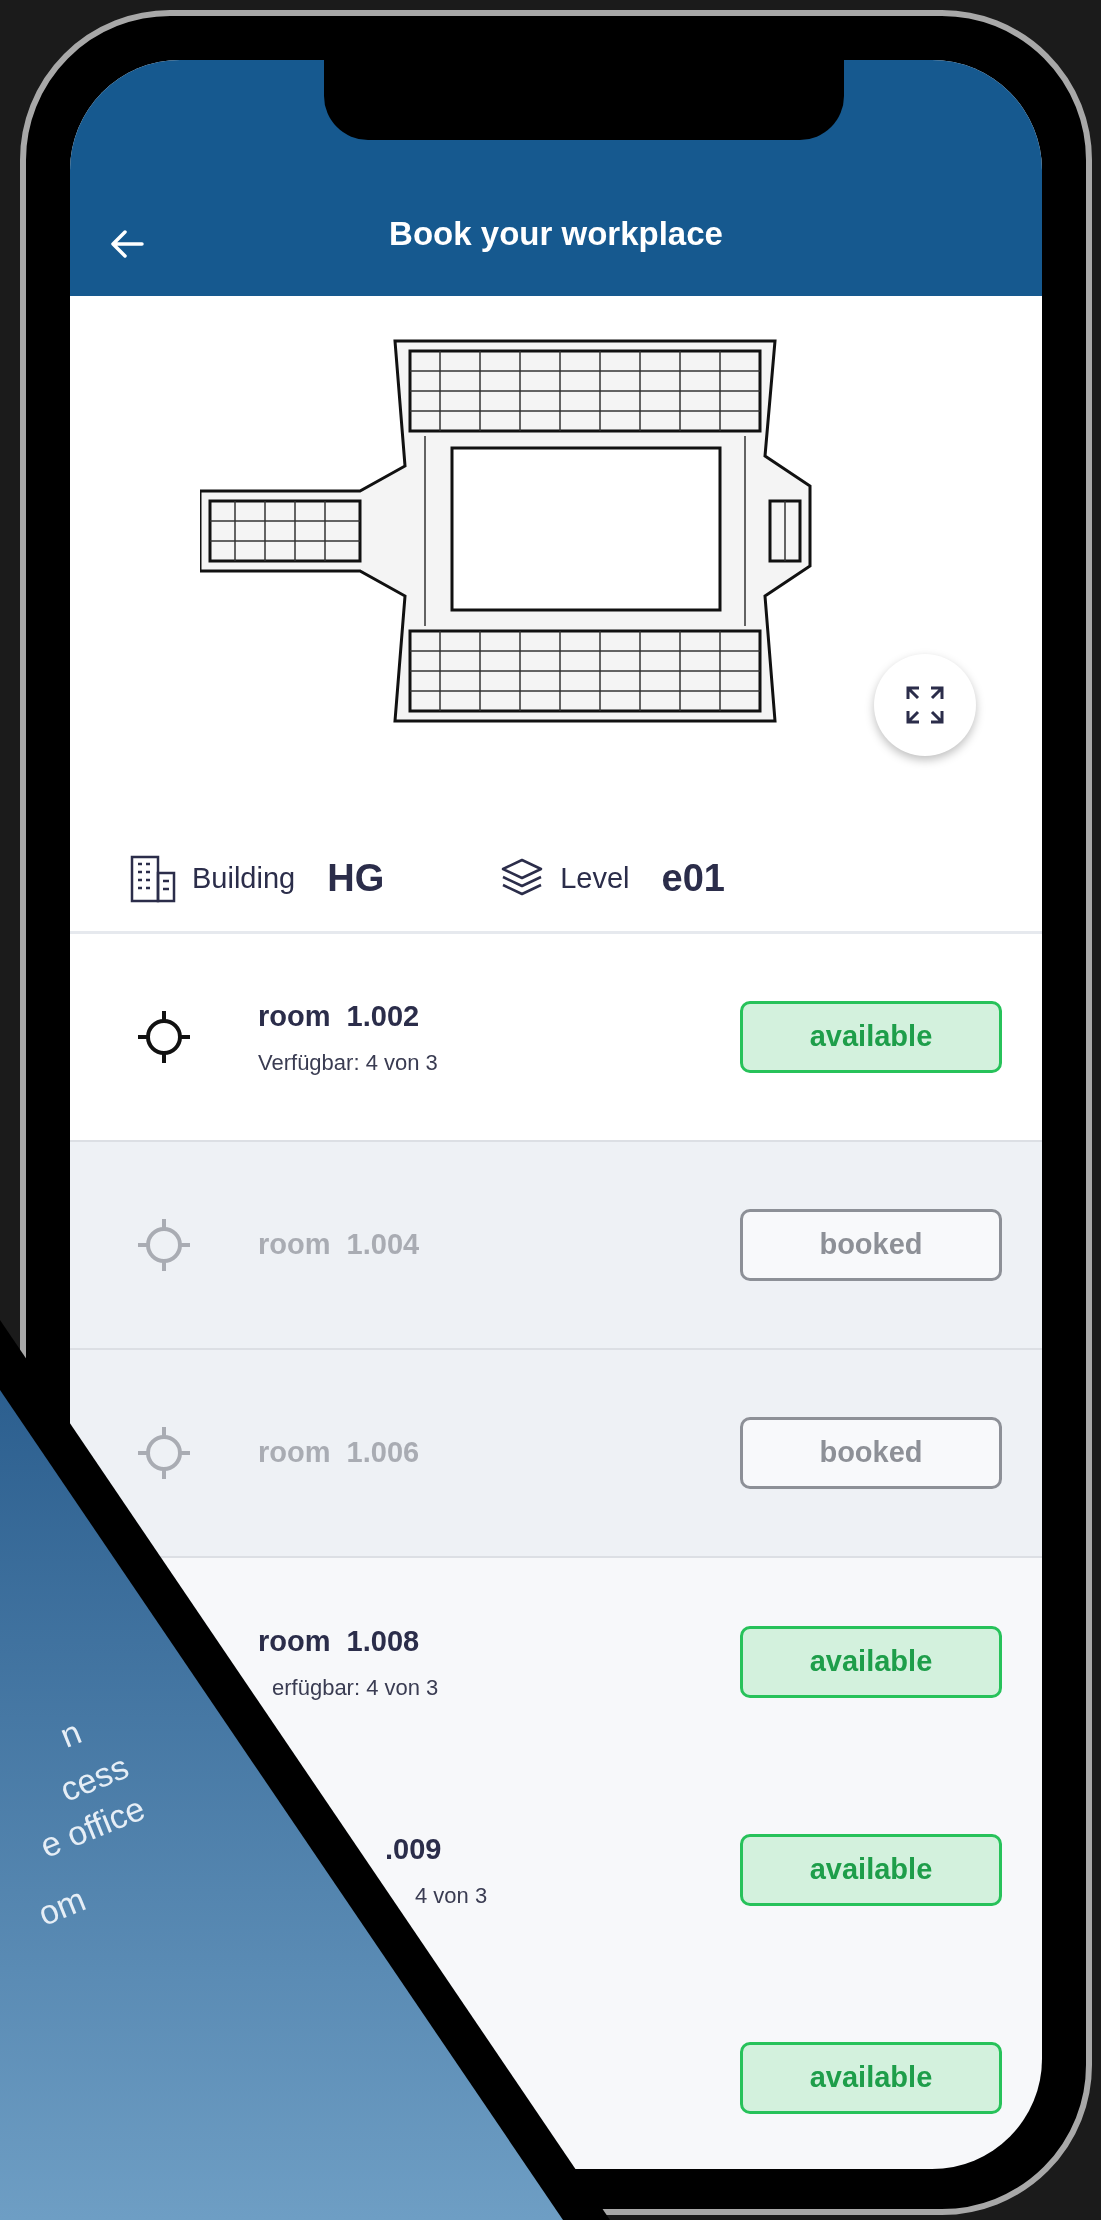 The width and height of the screenshot is (1101, 2220). I want to click on room-name: .009, so click(413, 1849).